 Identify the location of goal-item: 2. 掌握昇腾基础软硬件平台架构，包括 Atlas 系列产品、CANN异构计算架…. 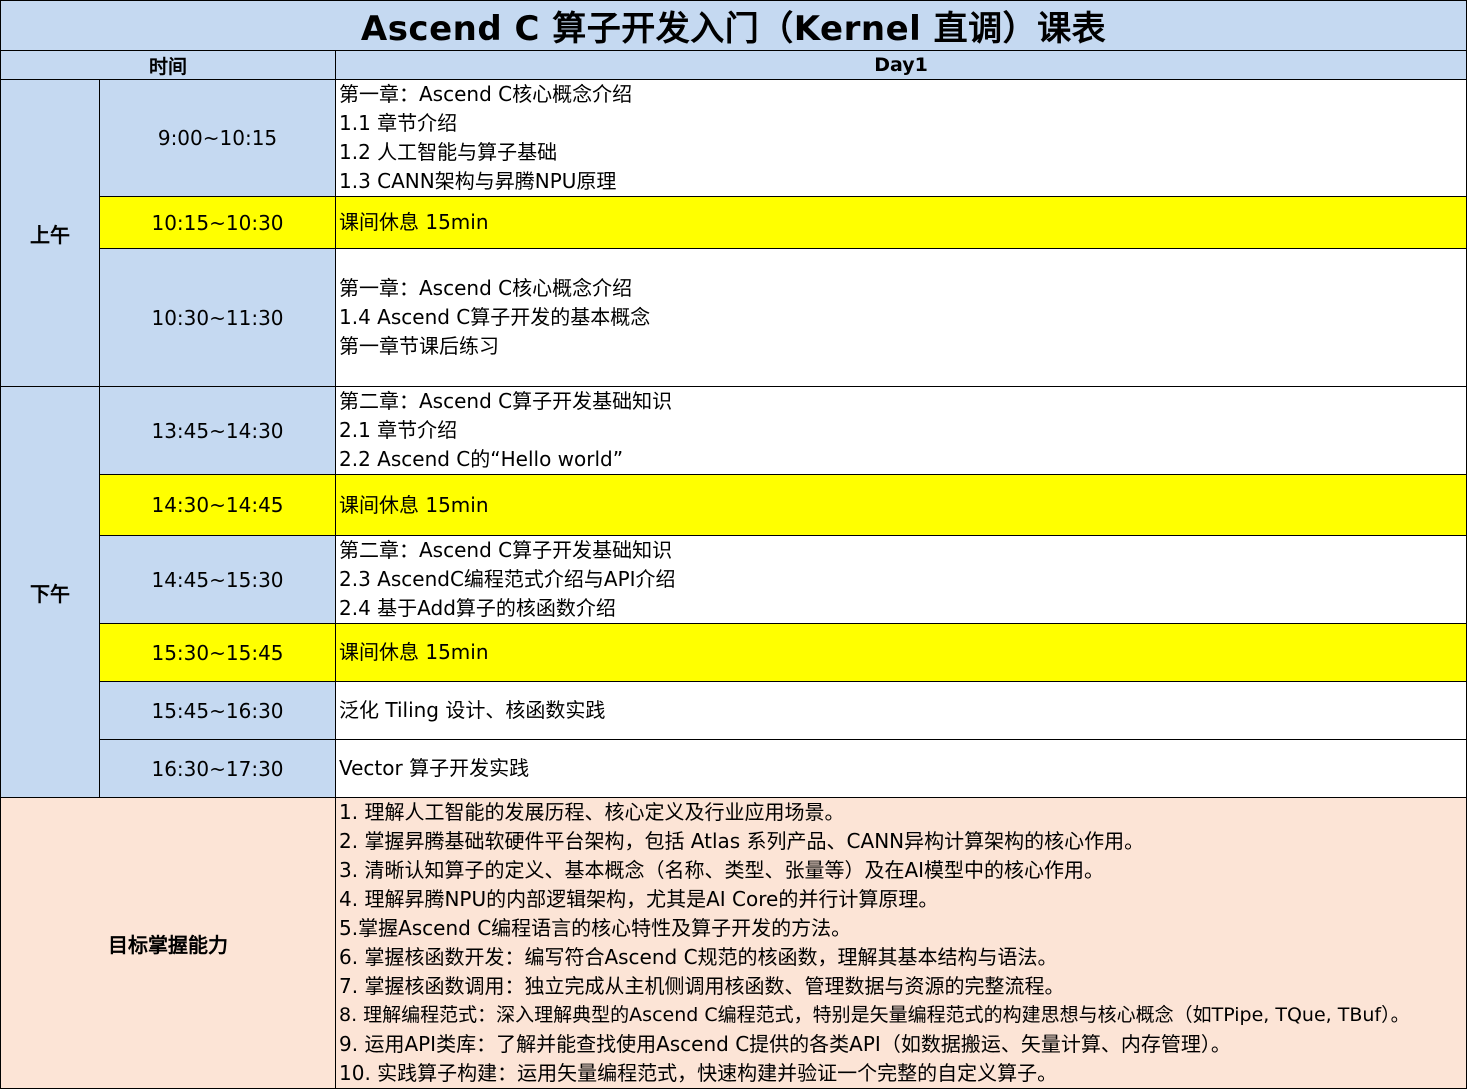
(742, 841).